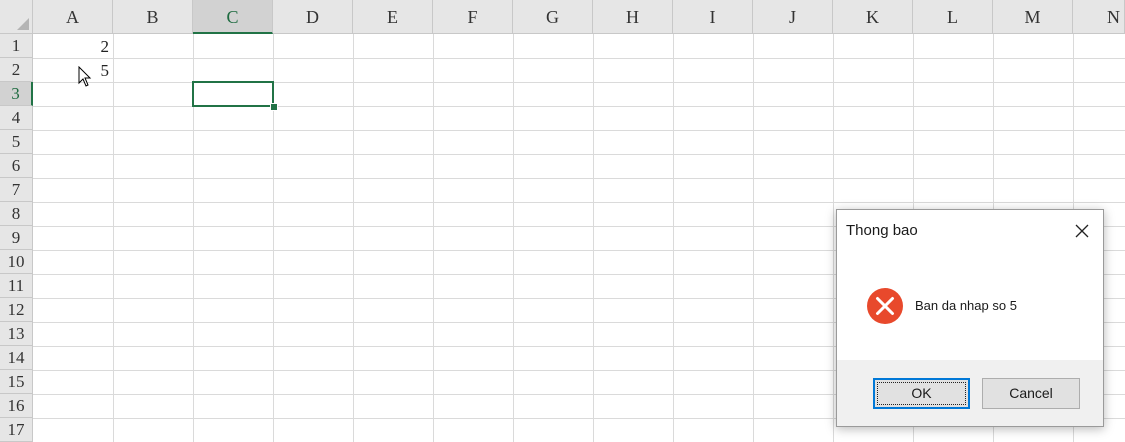 This screenshot has height=442, width=1125. Describe the element at coordinates (73, 46) in the screenshot. I see `cell-a1: 2` at that location.